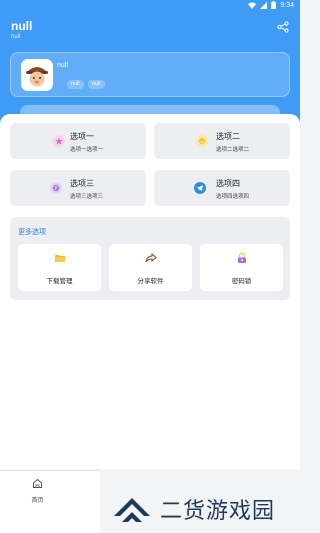  I want to click on page-title: null, so click(22, 26).